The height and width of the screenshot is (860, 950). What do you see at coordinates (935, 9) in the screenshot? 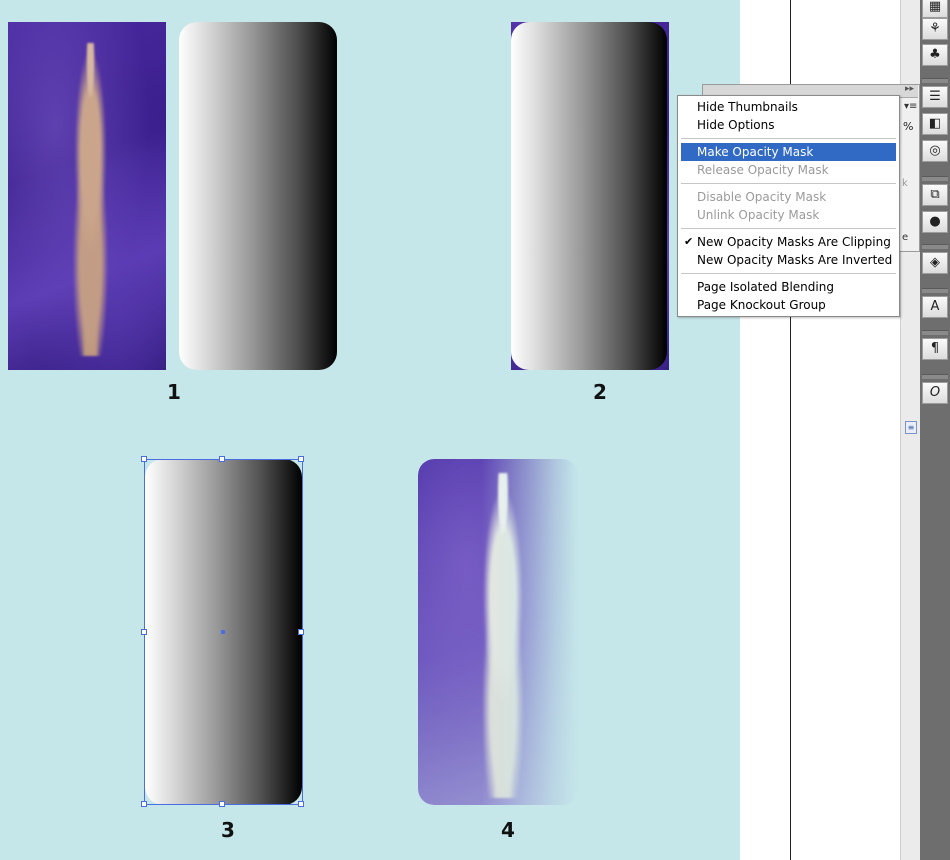
I see `grid-icon: ▦` at bounding box center [935, 9].